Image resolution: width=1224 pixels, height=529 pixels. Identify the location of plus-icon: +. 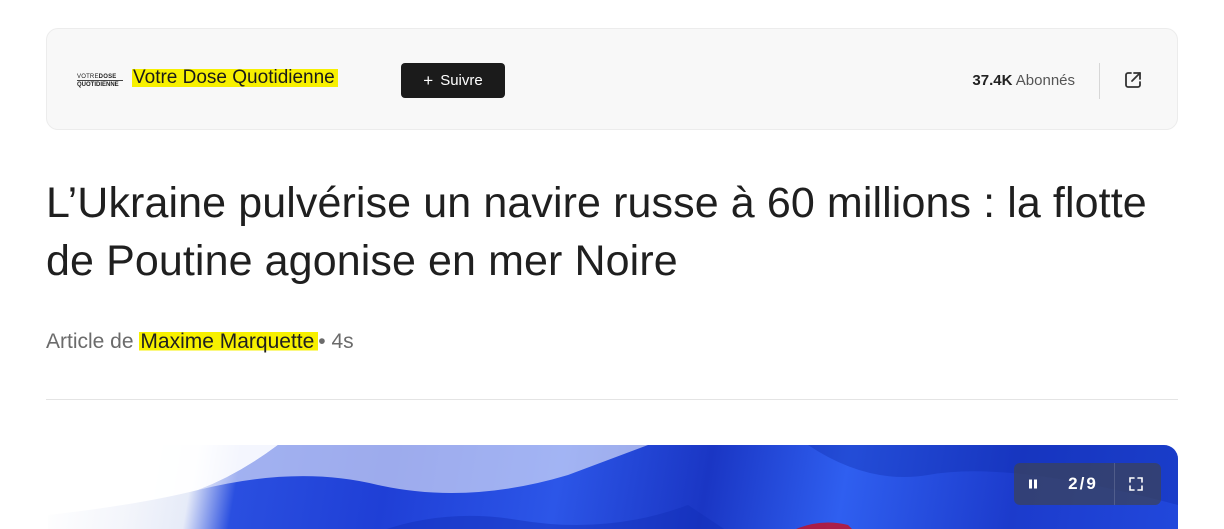
(428, 80).